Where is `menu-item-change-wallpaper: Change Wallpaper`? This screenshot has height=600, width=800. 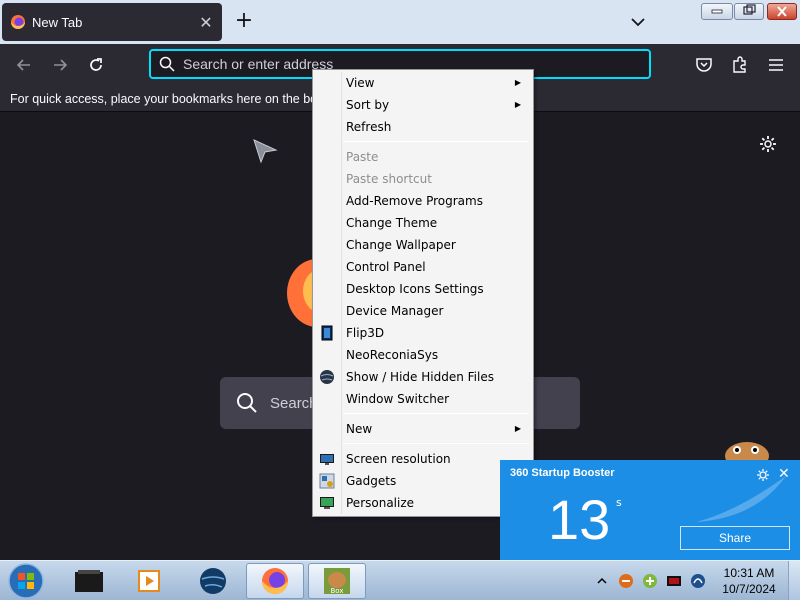
menu-item-change-wallpaper: Change Wallpaper is located at coordinates (423, 245).